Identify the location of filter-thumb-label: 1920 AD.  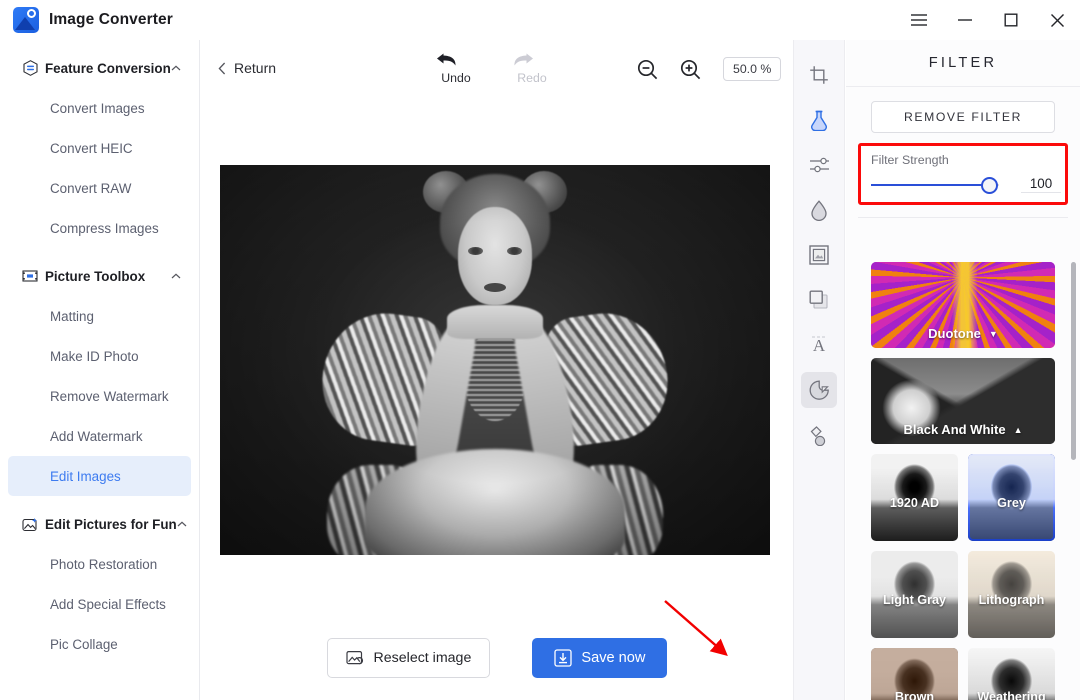
(914, 502).